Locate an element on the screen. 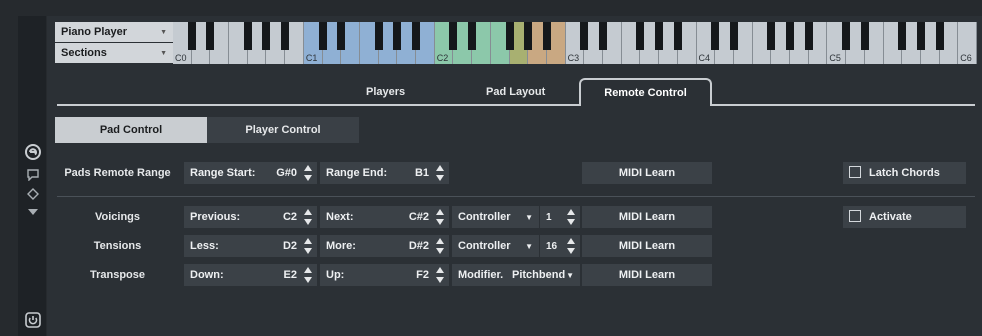  tensions-more-label: More: is located at coordinates (341, 246).